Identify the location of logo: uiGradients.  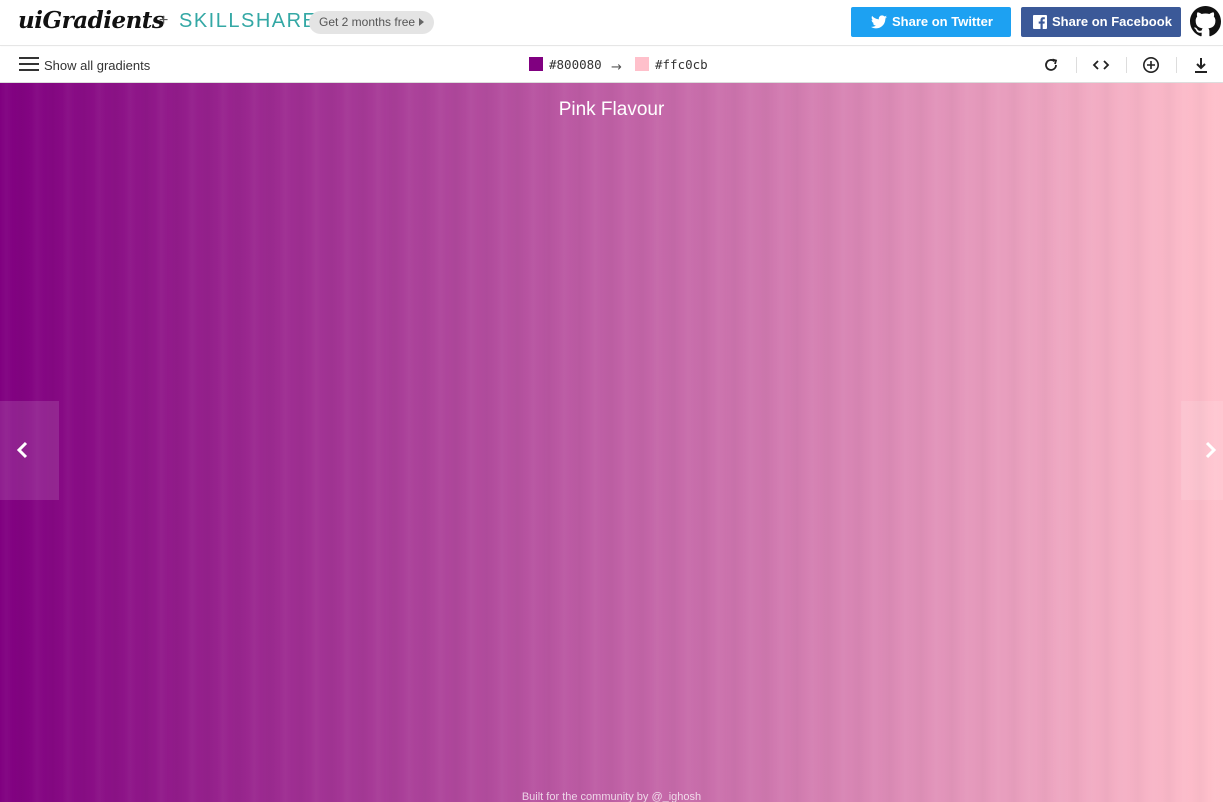
(91, 20).